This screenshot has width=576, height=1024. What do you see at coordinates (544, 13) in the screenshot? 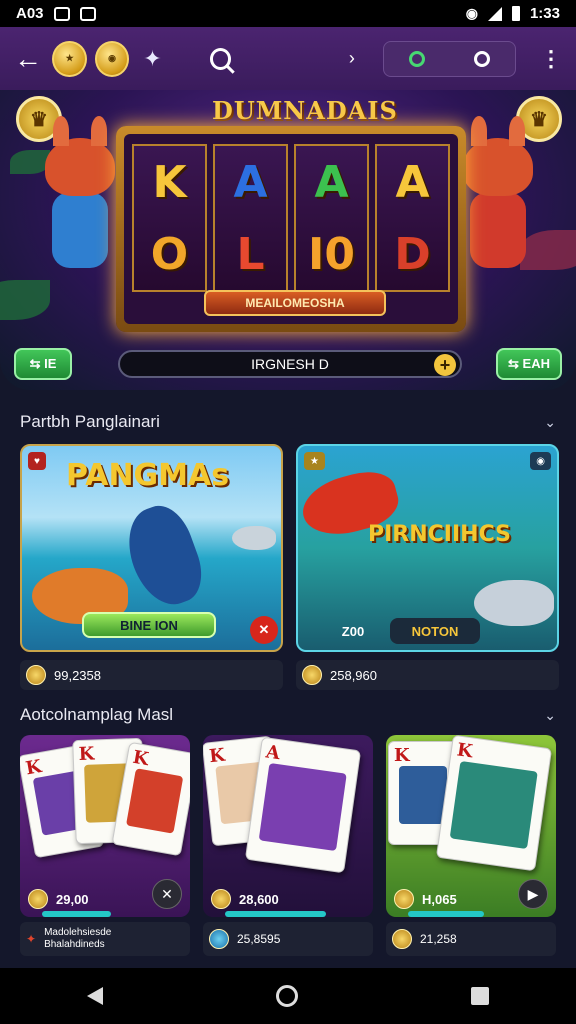
I see `clock: 1:33` at bounding box center [544, 13].